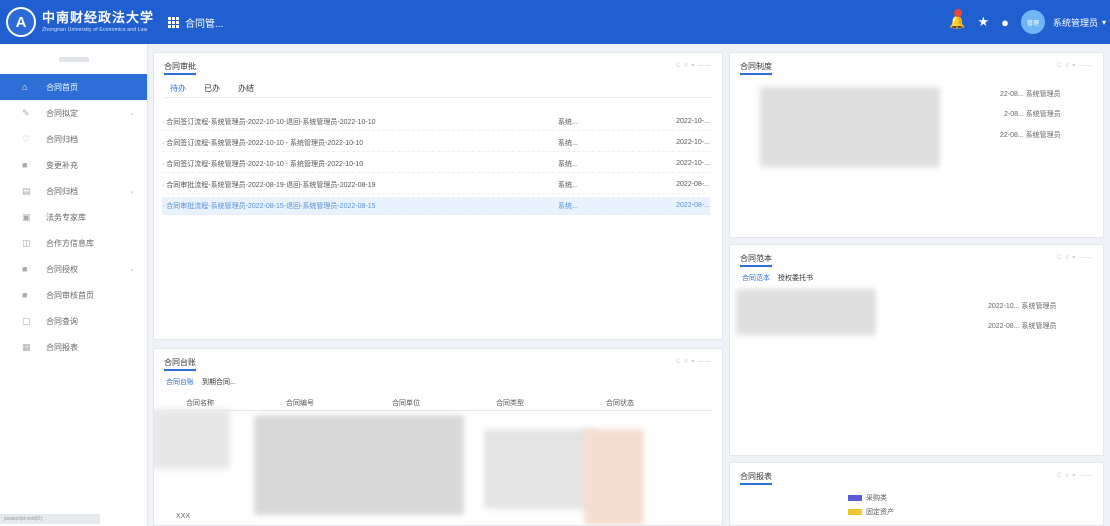 The width and height of the screenshot is (1110, 526). I want to click on tab-done: 已办, so click(212, 88).